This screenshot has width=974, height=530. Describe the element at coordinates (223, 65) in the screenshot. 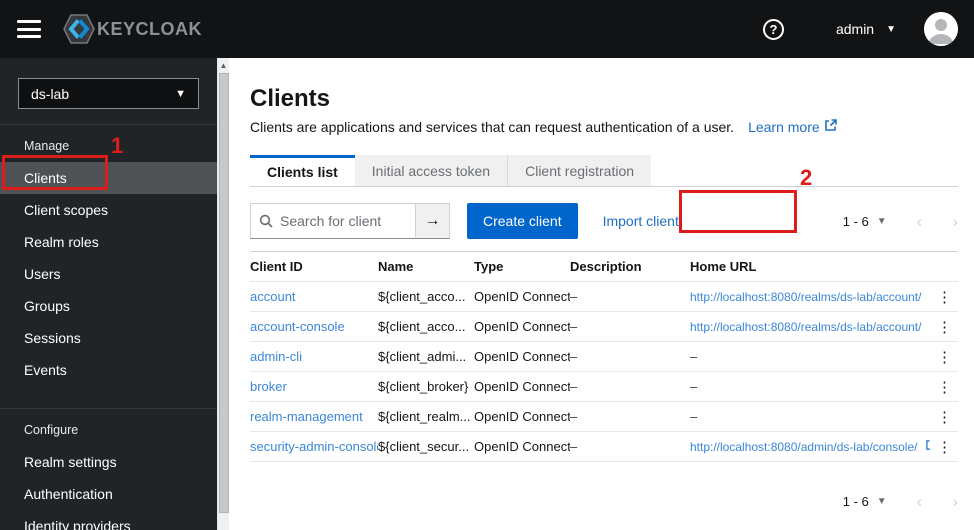

I see `scrollbar-up-arrow-icon: ▲` at that location.